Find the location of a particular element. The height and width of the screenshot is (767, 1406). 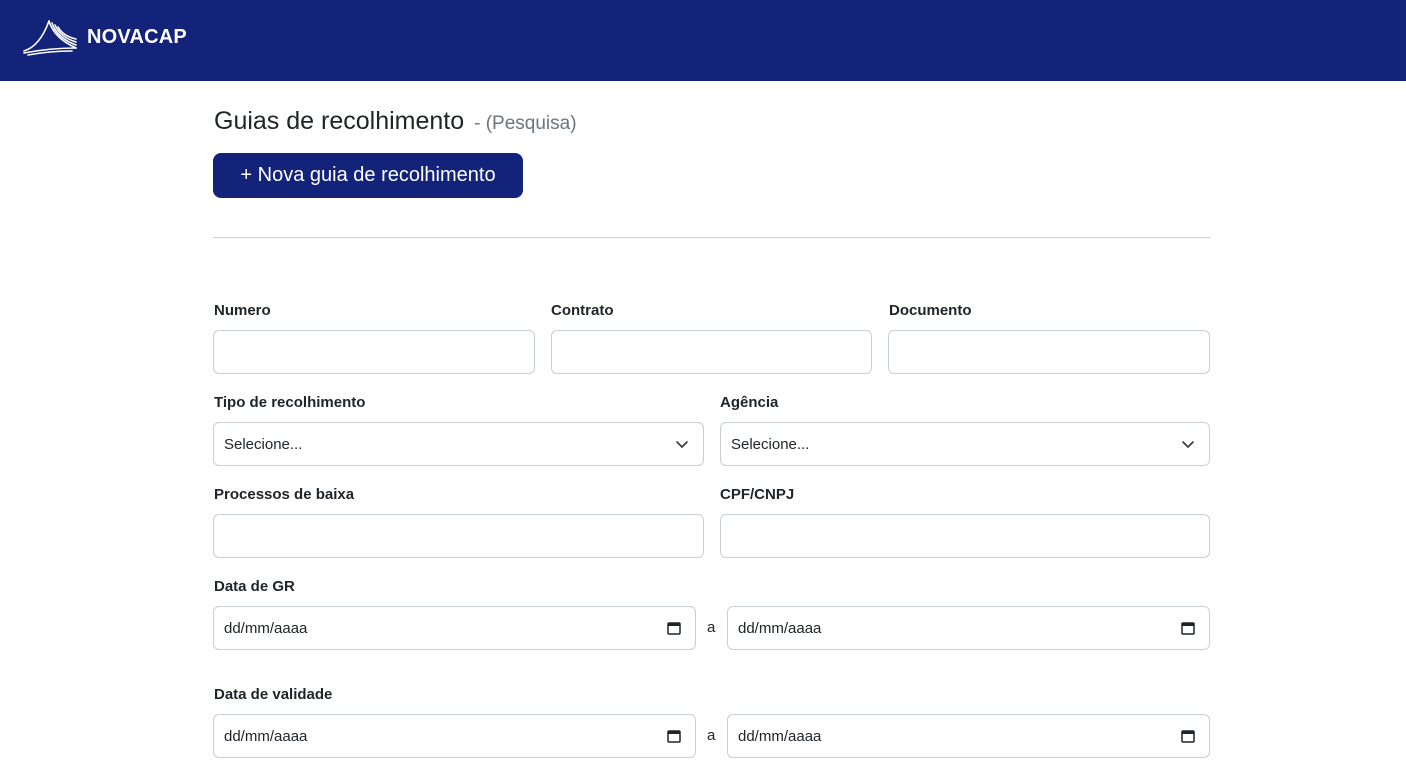

data-gr-to-value: dd/mm/aaaa is located at coordinates (780, 628).